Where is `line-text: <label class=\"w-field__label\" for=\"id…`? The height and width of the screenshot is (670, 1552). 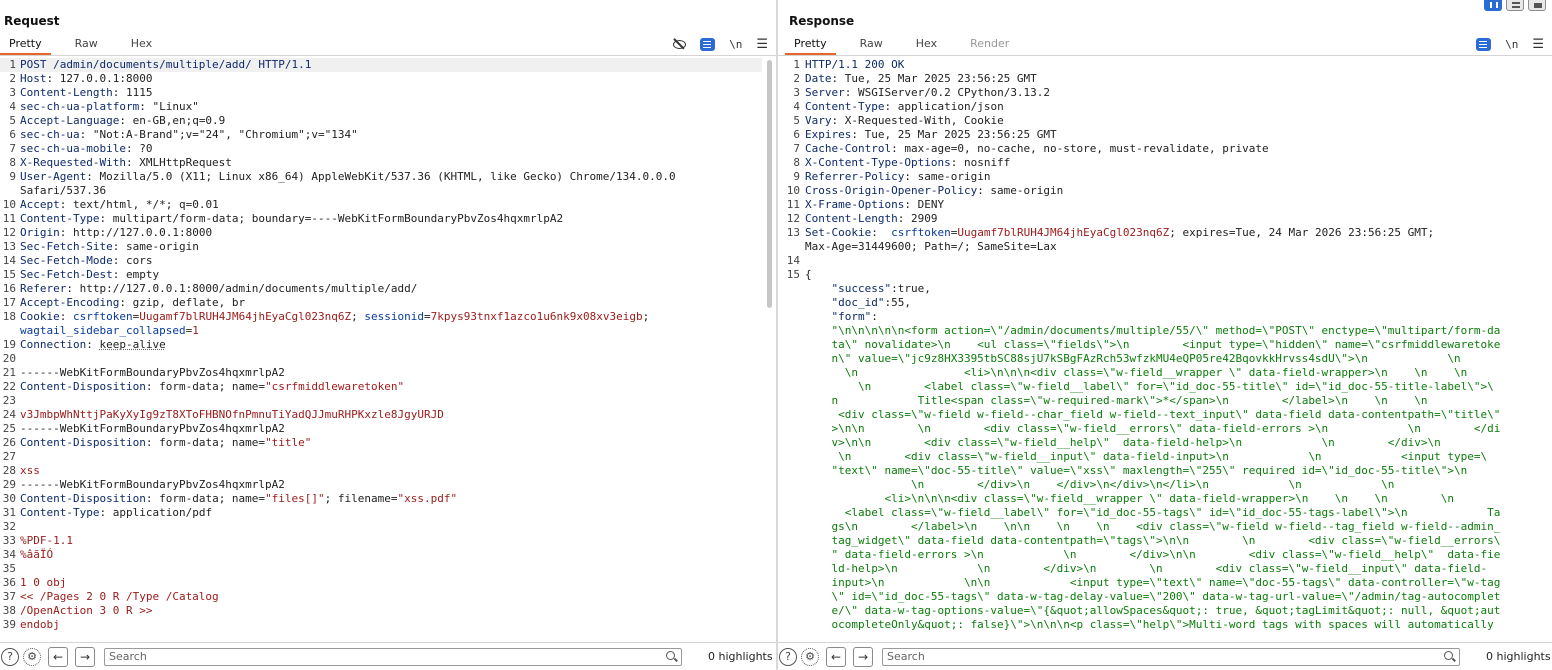
line-text: <label class=\"w-field__label\" for=\"id… is located at coordinates (1153, 513).